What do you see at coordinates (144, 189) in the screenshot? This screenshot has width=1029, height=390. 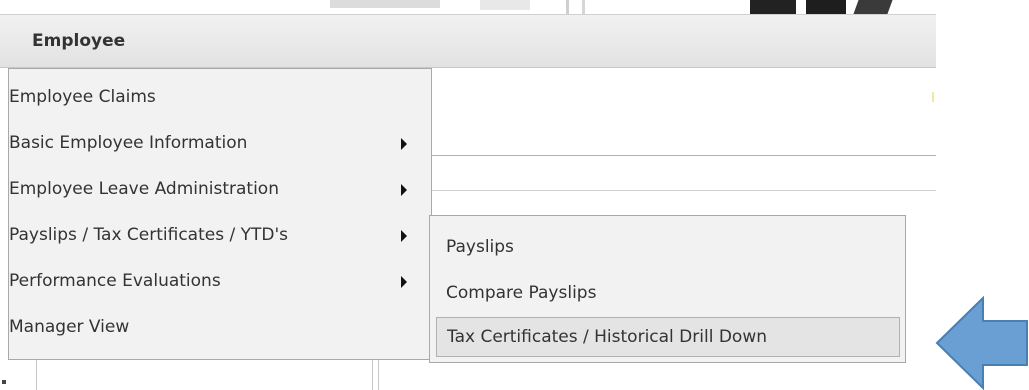 I see `menu-item-label: Employee Leave Administration` at bounding box center [144, 189].